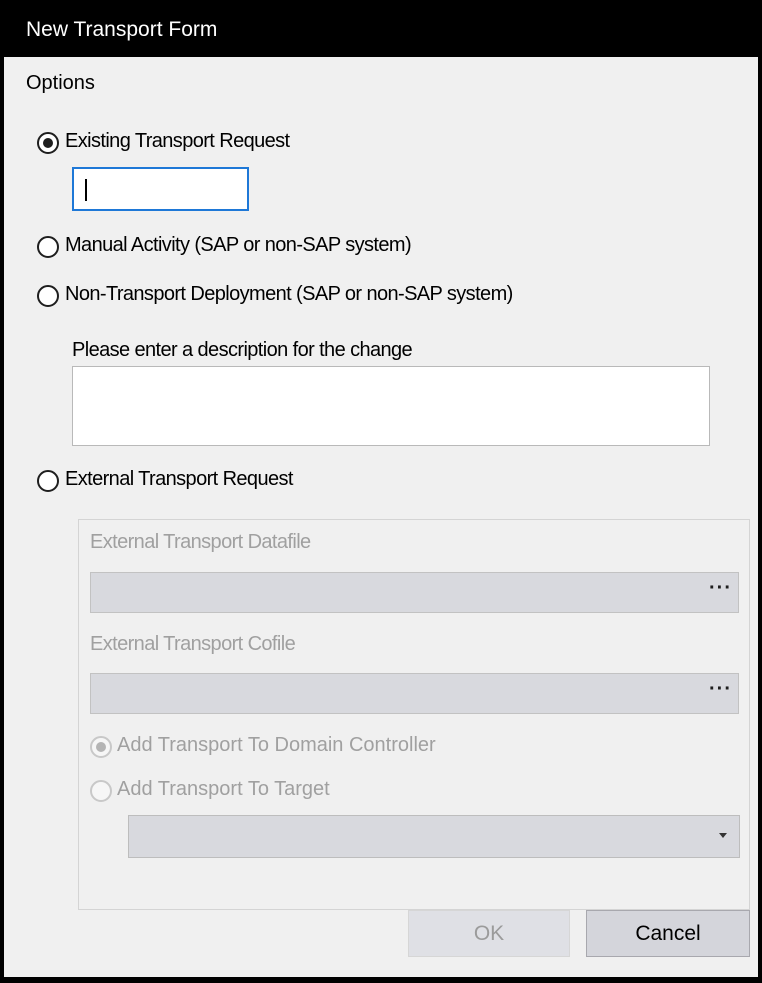  I want to click on datafile-input: ···, so click(414, 592).